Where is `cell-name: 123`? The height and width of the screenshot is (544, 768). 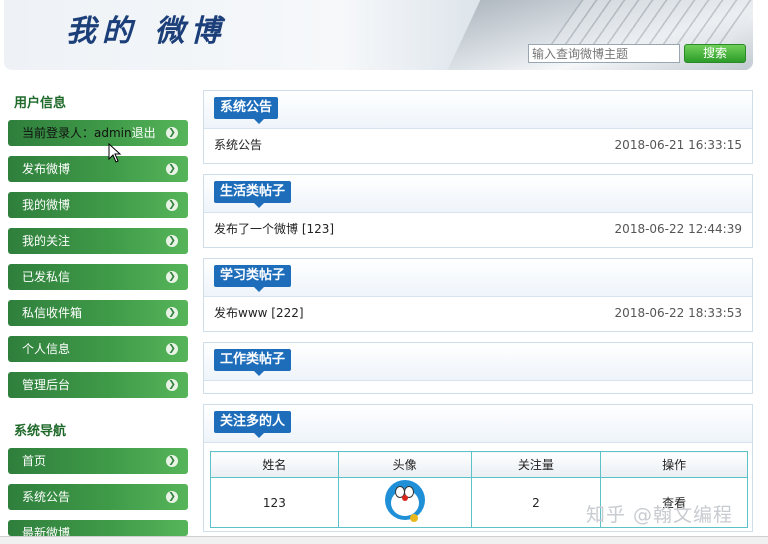 cell-name: 123 is located at coordinates (274, 502).